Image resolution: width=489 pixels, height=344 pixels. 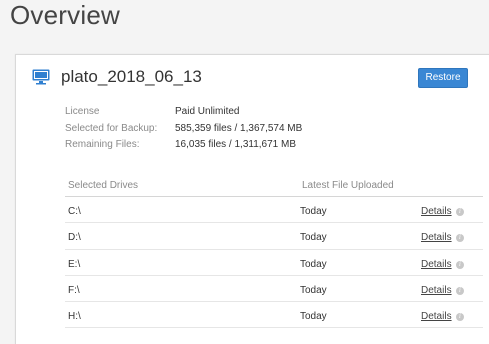 What do you see at coordinates (252, 75) in the screenshot?
I see `device-header: plato_2018_06_13 Restore` at bounding box center [252, 75].